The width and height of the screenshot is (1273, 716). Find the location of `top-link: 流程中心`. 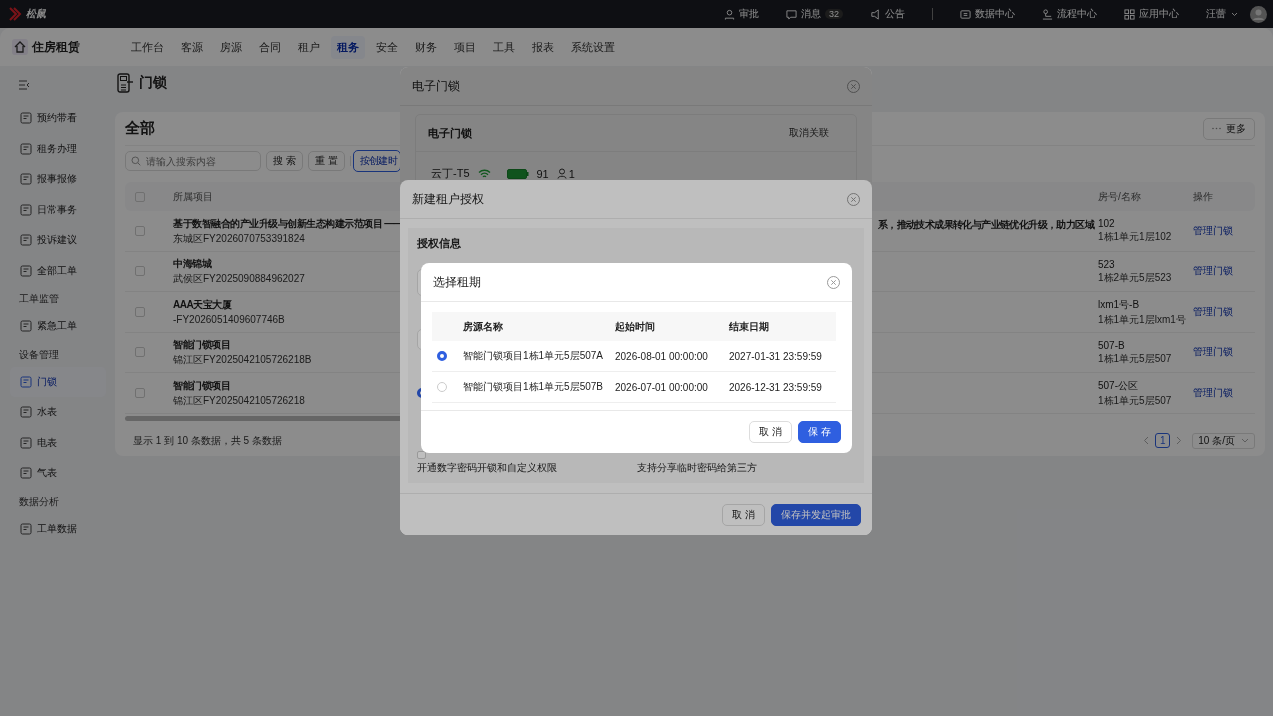

top-link: 流程中心 is located at coordinates (1069, 14).